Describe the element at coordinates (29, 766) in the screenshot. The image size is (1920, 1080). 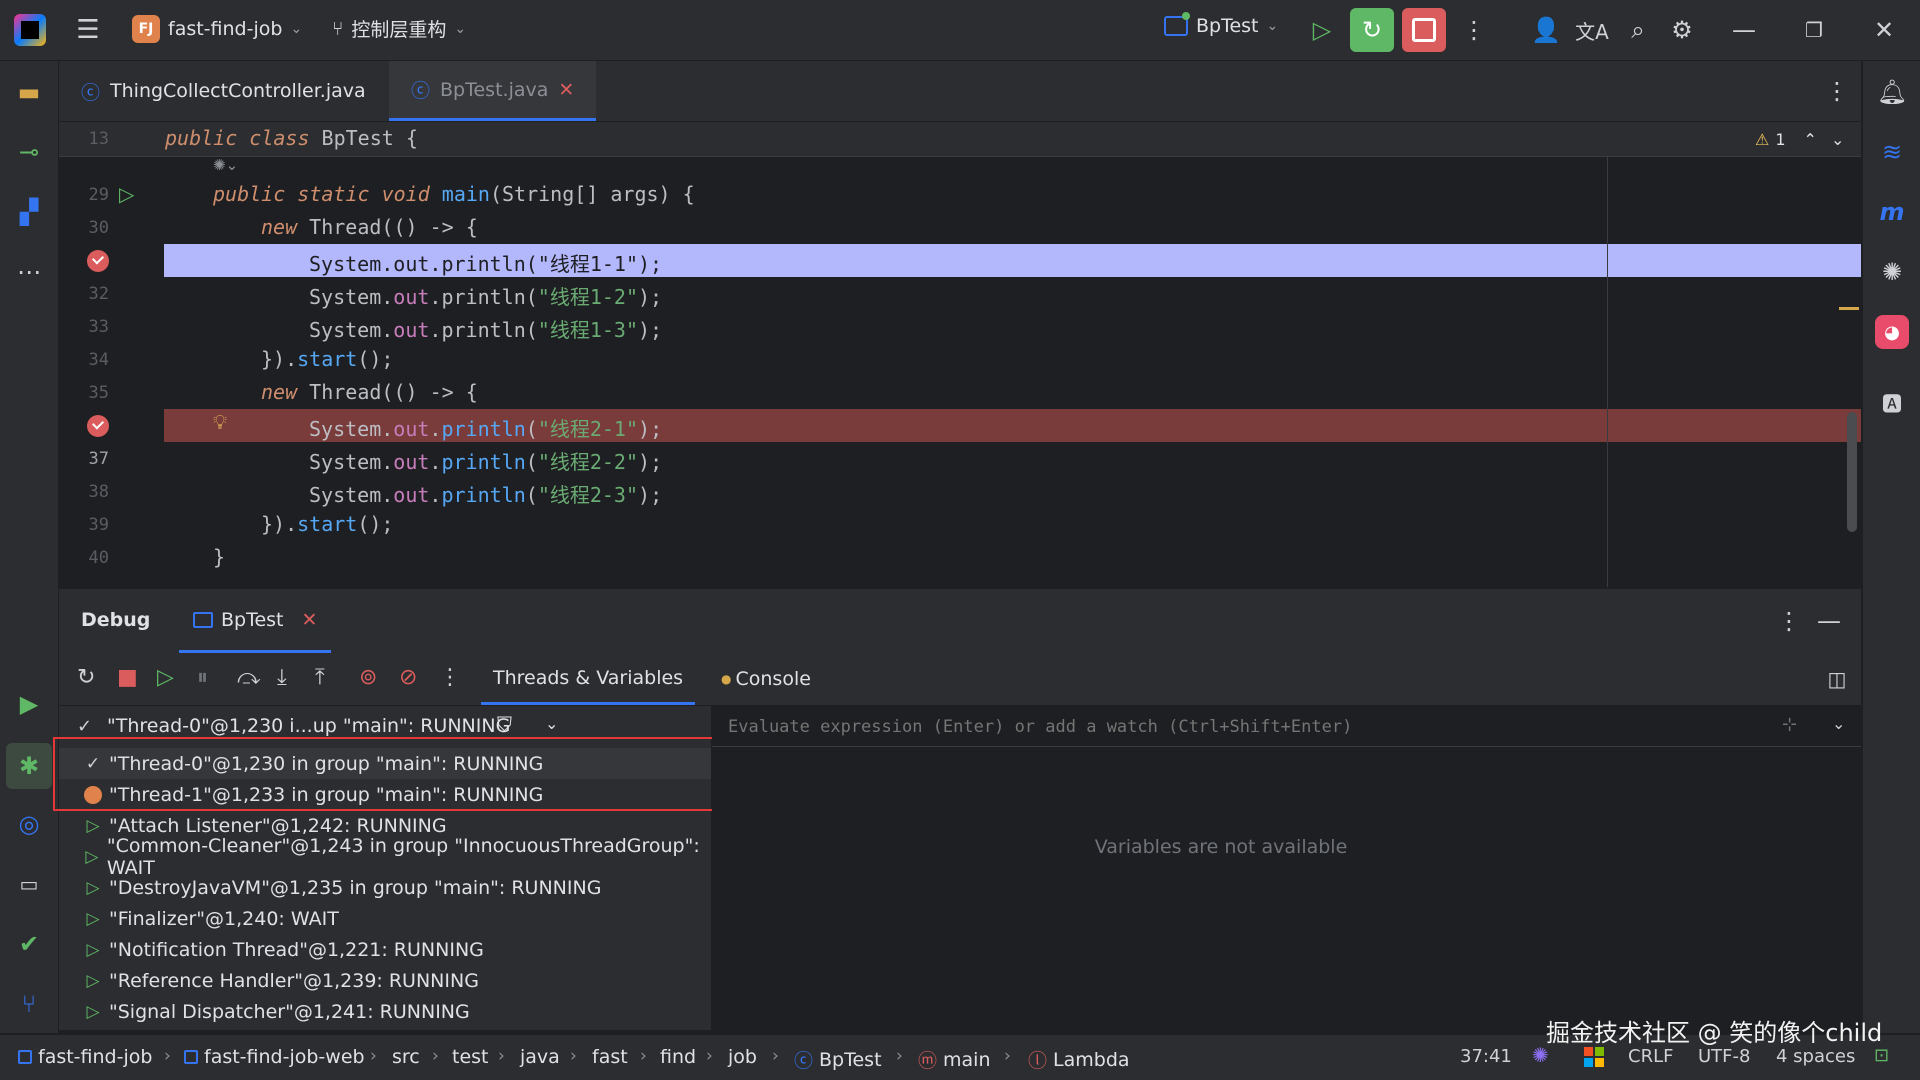
I see `debug-bug-icon: ✱` at that location.